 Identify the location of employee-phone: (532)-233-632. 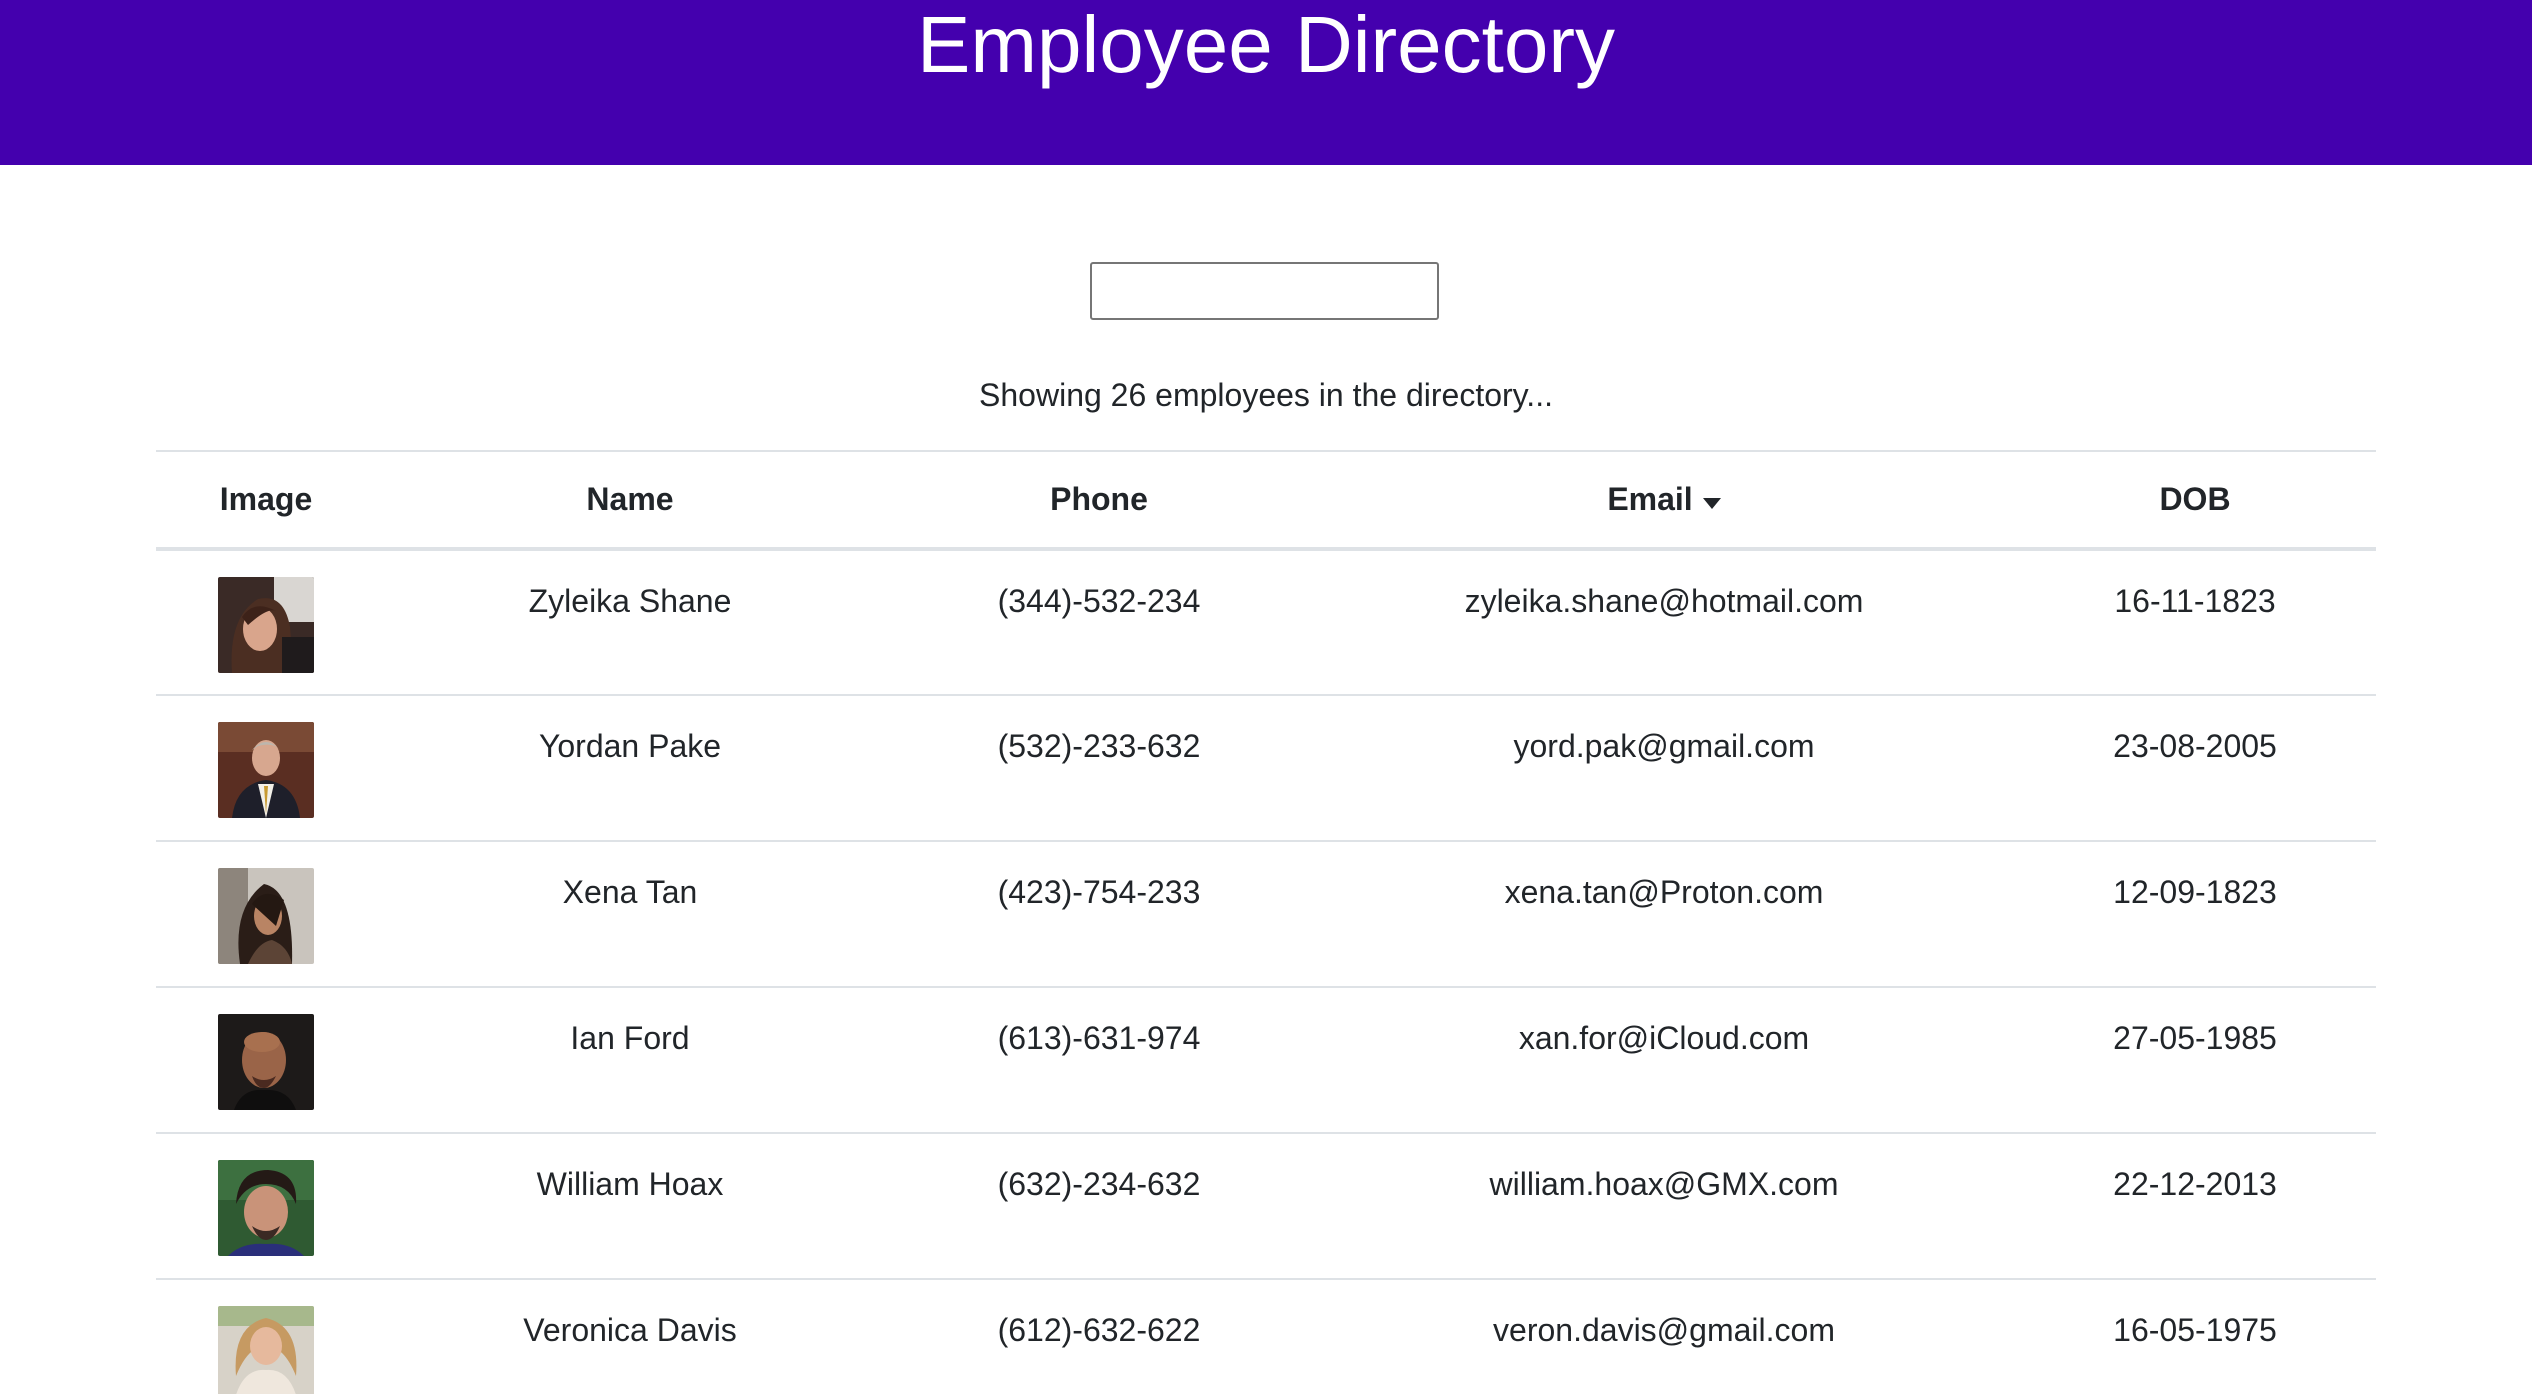
(1099, 768).